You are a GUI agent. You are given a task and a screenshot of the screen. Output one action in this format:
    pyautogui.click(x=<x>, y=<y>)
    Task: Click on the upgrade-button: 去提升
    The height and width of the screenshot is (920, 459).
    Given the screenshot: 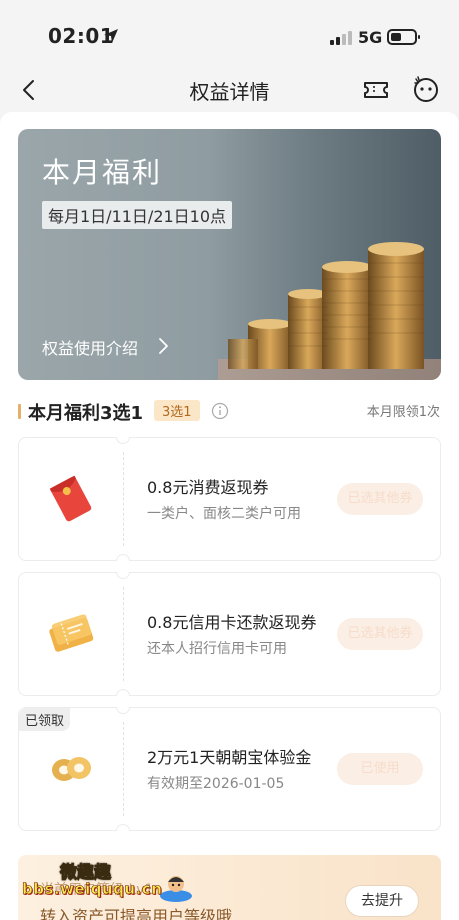 What is the action you would take?
    pyautogui.click(x=382, y=901)
    